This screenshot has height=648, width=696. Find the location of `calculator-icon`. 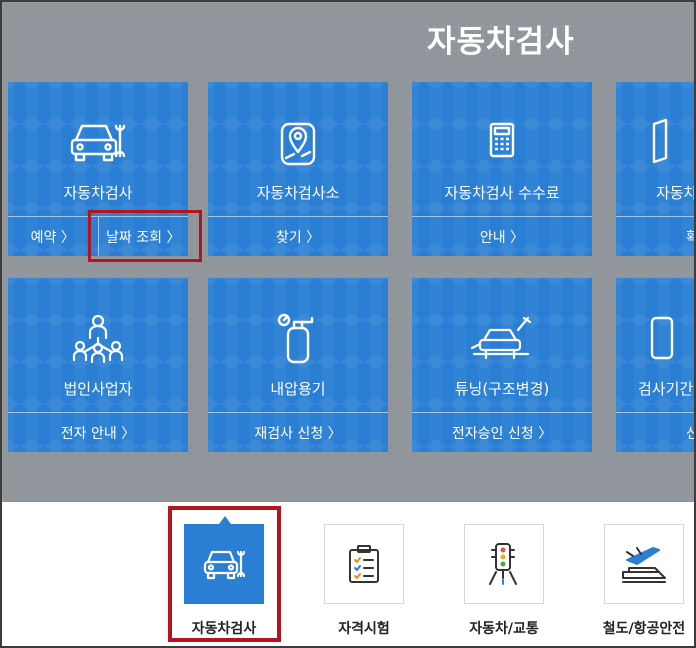

calculator-icon is located at coordinates (502, 140).